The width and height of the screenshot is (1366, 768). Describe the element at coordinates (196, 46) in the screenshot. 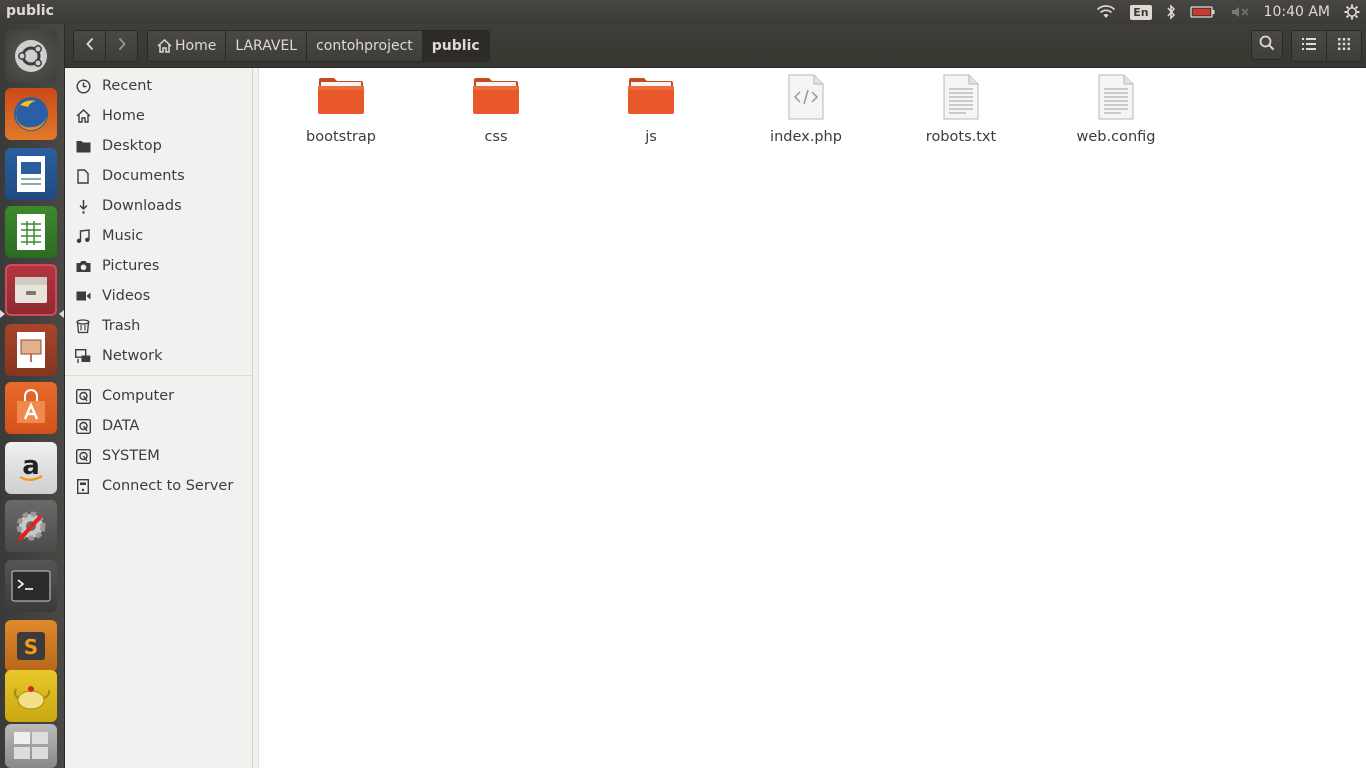

I see `breadcrumb-label: Home` at that location.